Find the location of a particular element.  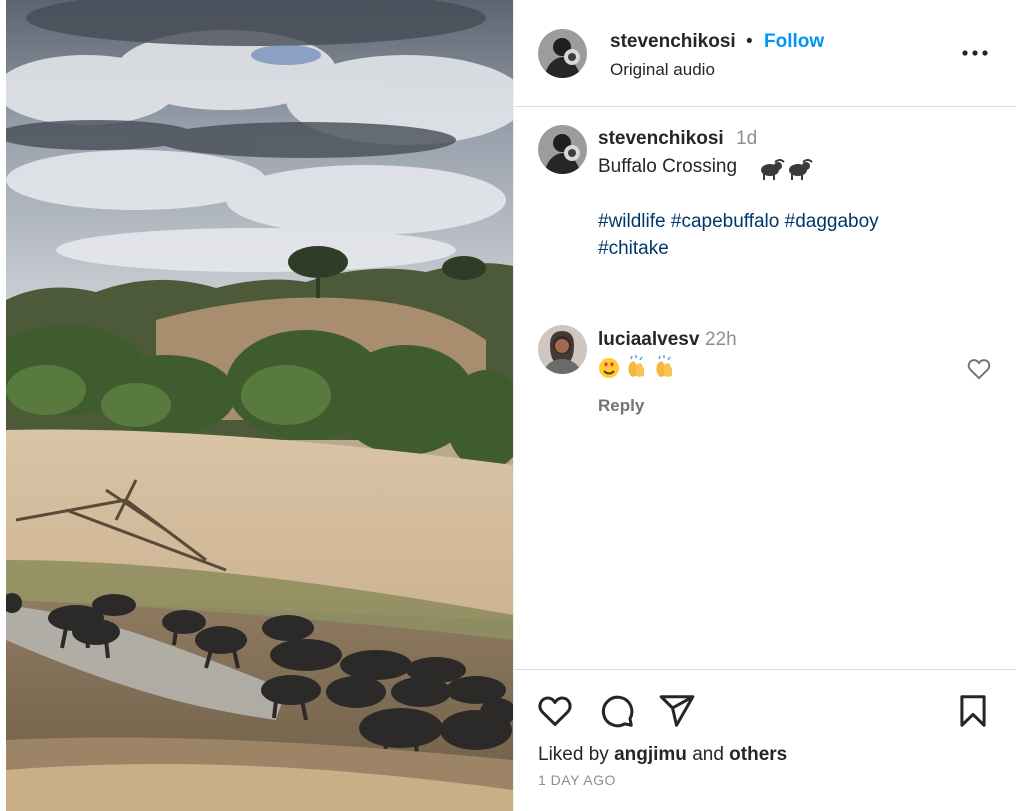

hashtag-capebuffalo: #capebuffalo is located at coordinates (725, 221).